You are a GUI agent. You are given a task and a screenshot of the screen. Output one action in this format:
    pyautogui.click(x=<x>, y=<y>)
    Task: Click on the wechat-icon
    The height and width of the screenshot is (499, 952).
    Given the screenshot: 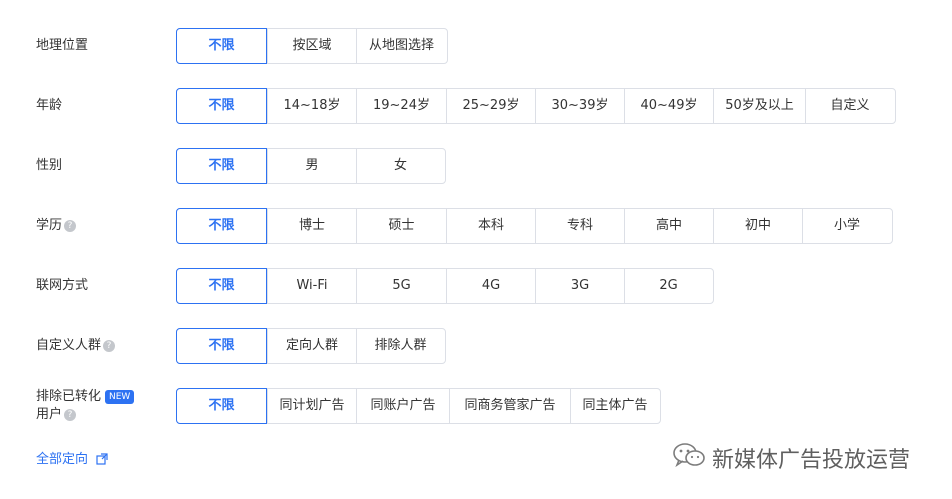 What is the action you would take?
    pyautogui.click(x=689, y=458)
    